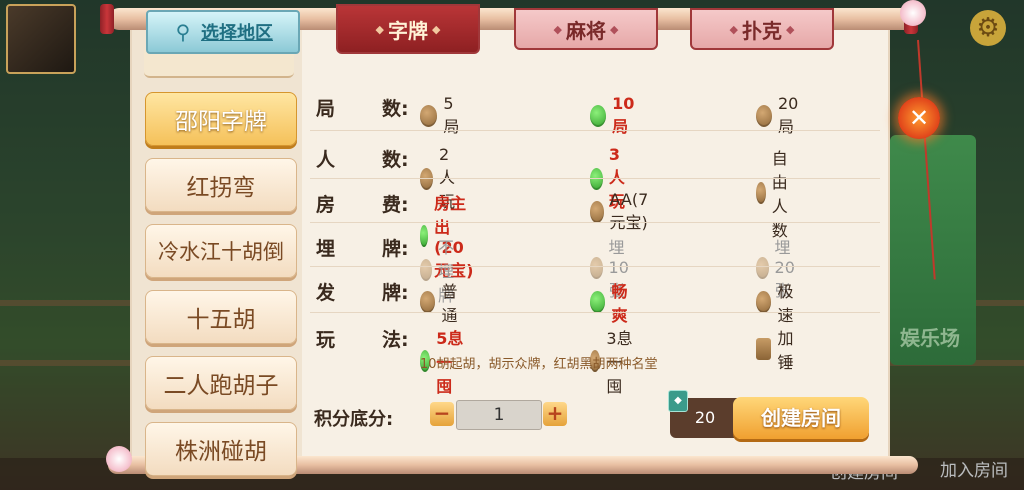  What do you see at coordinates (354, 419) in the screenshot?
I see `score-label: 积分底分:` at bounding box center [354, 419].